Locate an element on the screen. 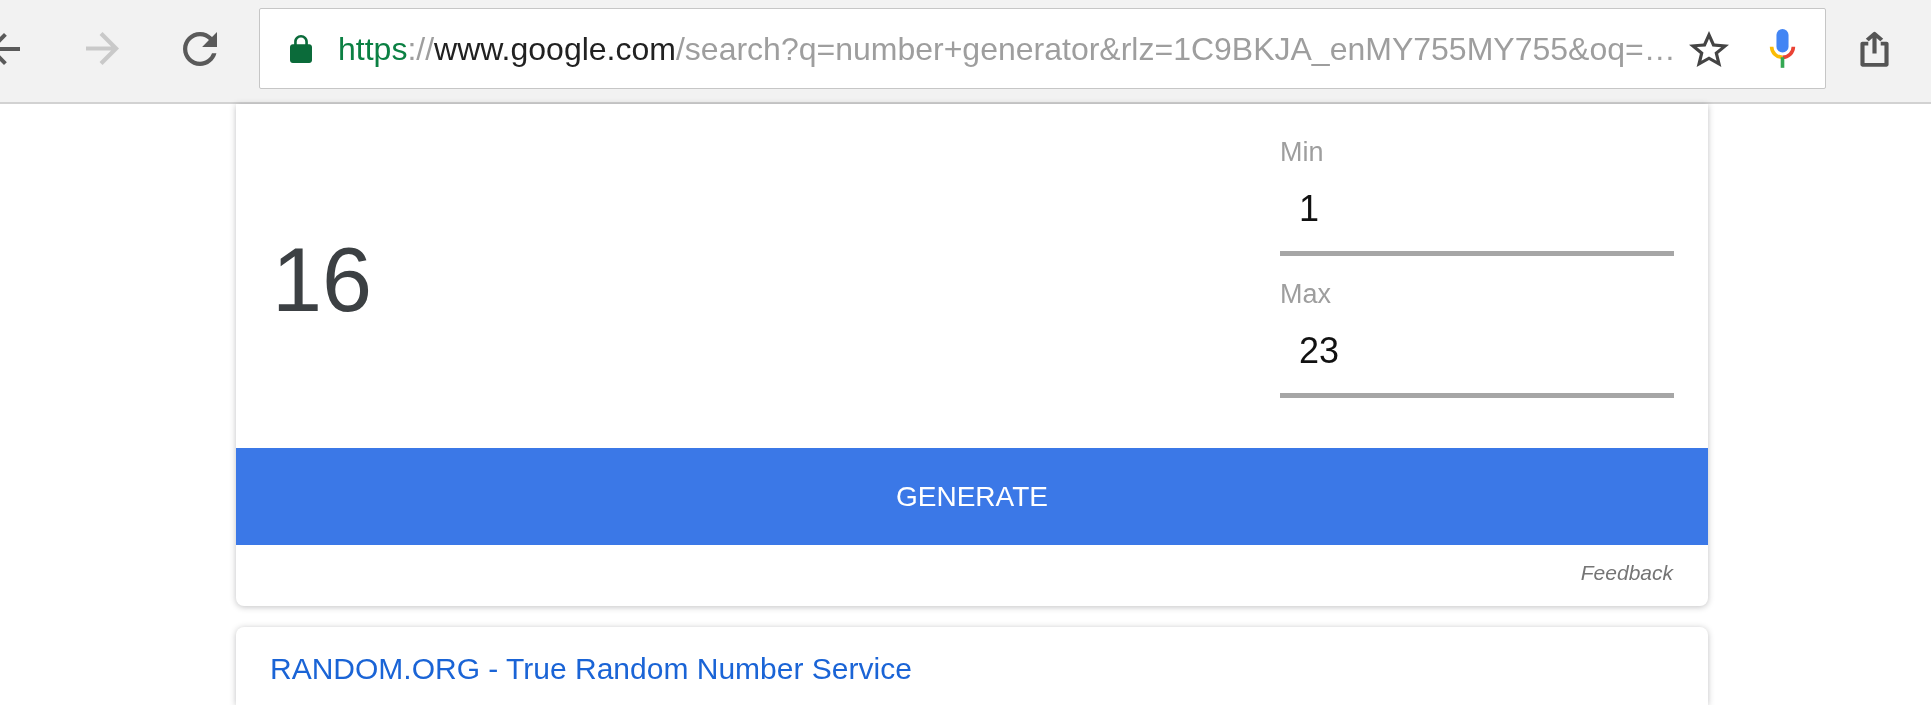  field-label: Max is located at coordinates (1306, 294).